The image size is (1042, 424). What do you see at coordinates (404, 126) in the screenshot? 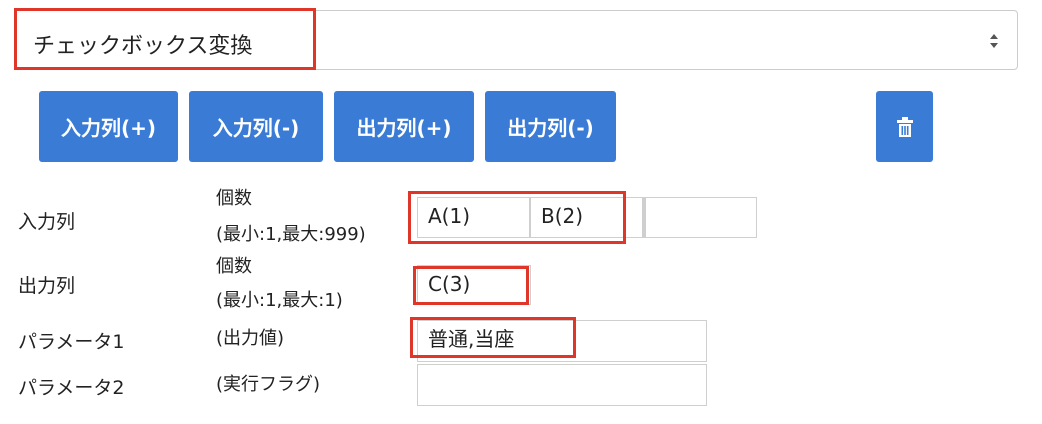
I see `add-output-column-button: 出力列(+)` at bounding box center [404, 126].